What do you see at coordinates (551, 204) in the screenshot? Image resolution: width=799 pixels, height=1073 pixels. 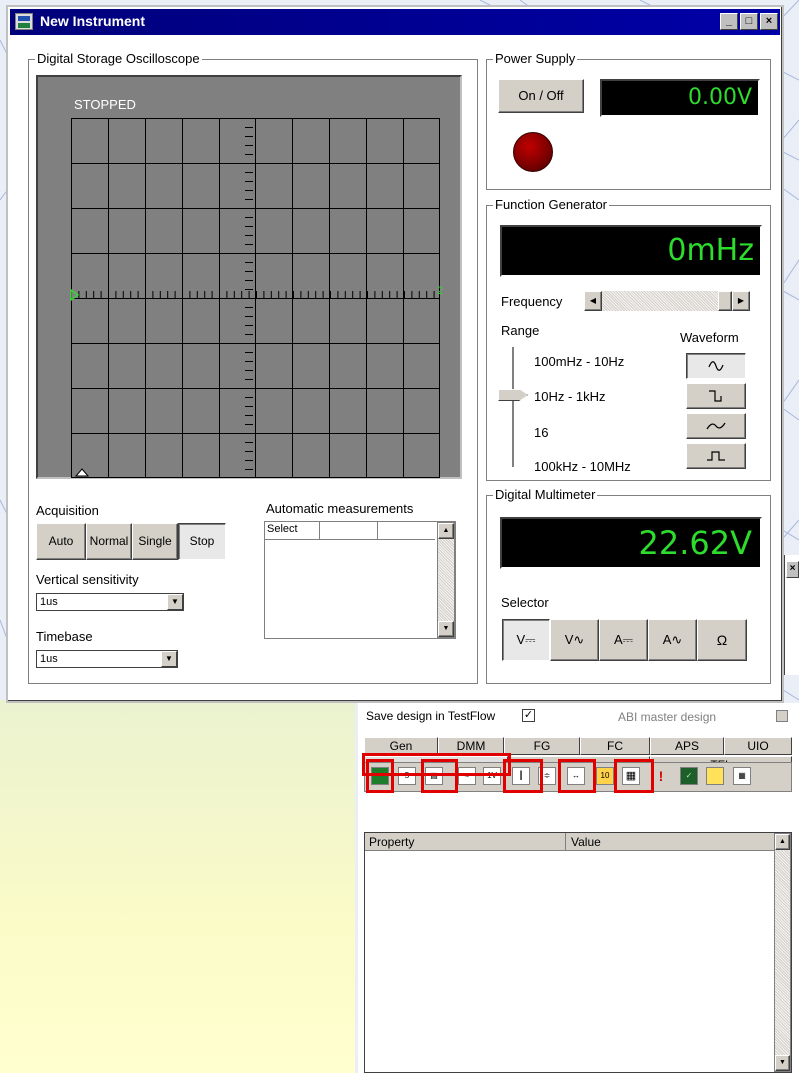 I see `function-generator-group-label: Function Generator` at bounding box center [551, 204].